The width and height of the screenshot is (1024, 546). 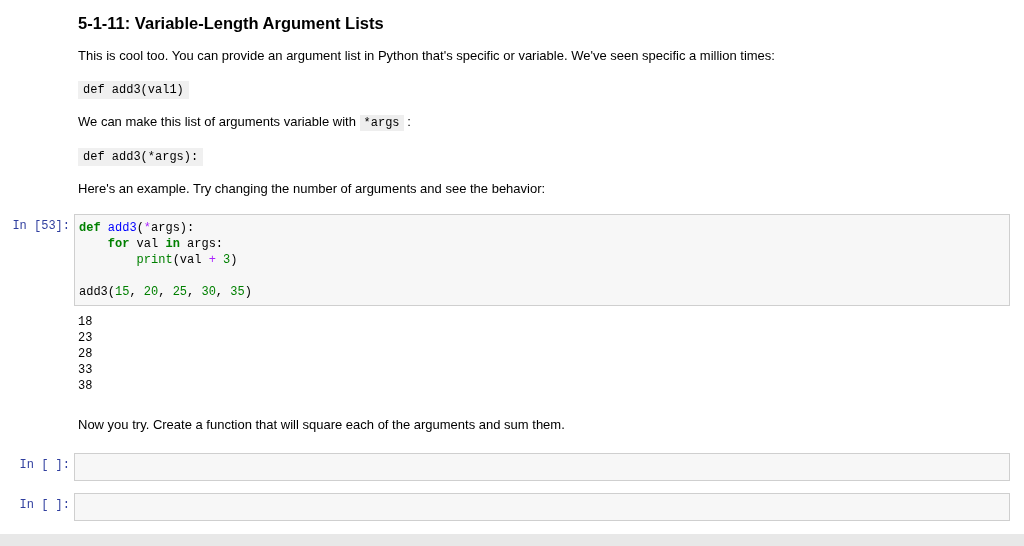 What do you see at coordinates (187, 260) in the screenshot?
I see `code-line: print(val + 3)` at bounding box center [187, 260].